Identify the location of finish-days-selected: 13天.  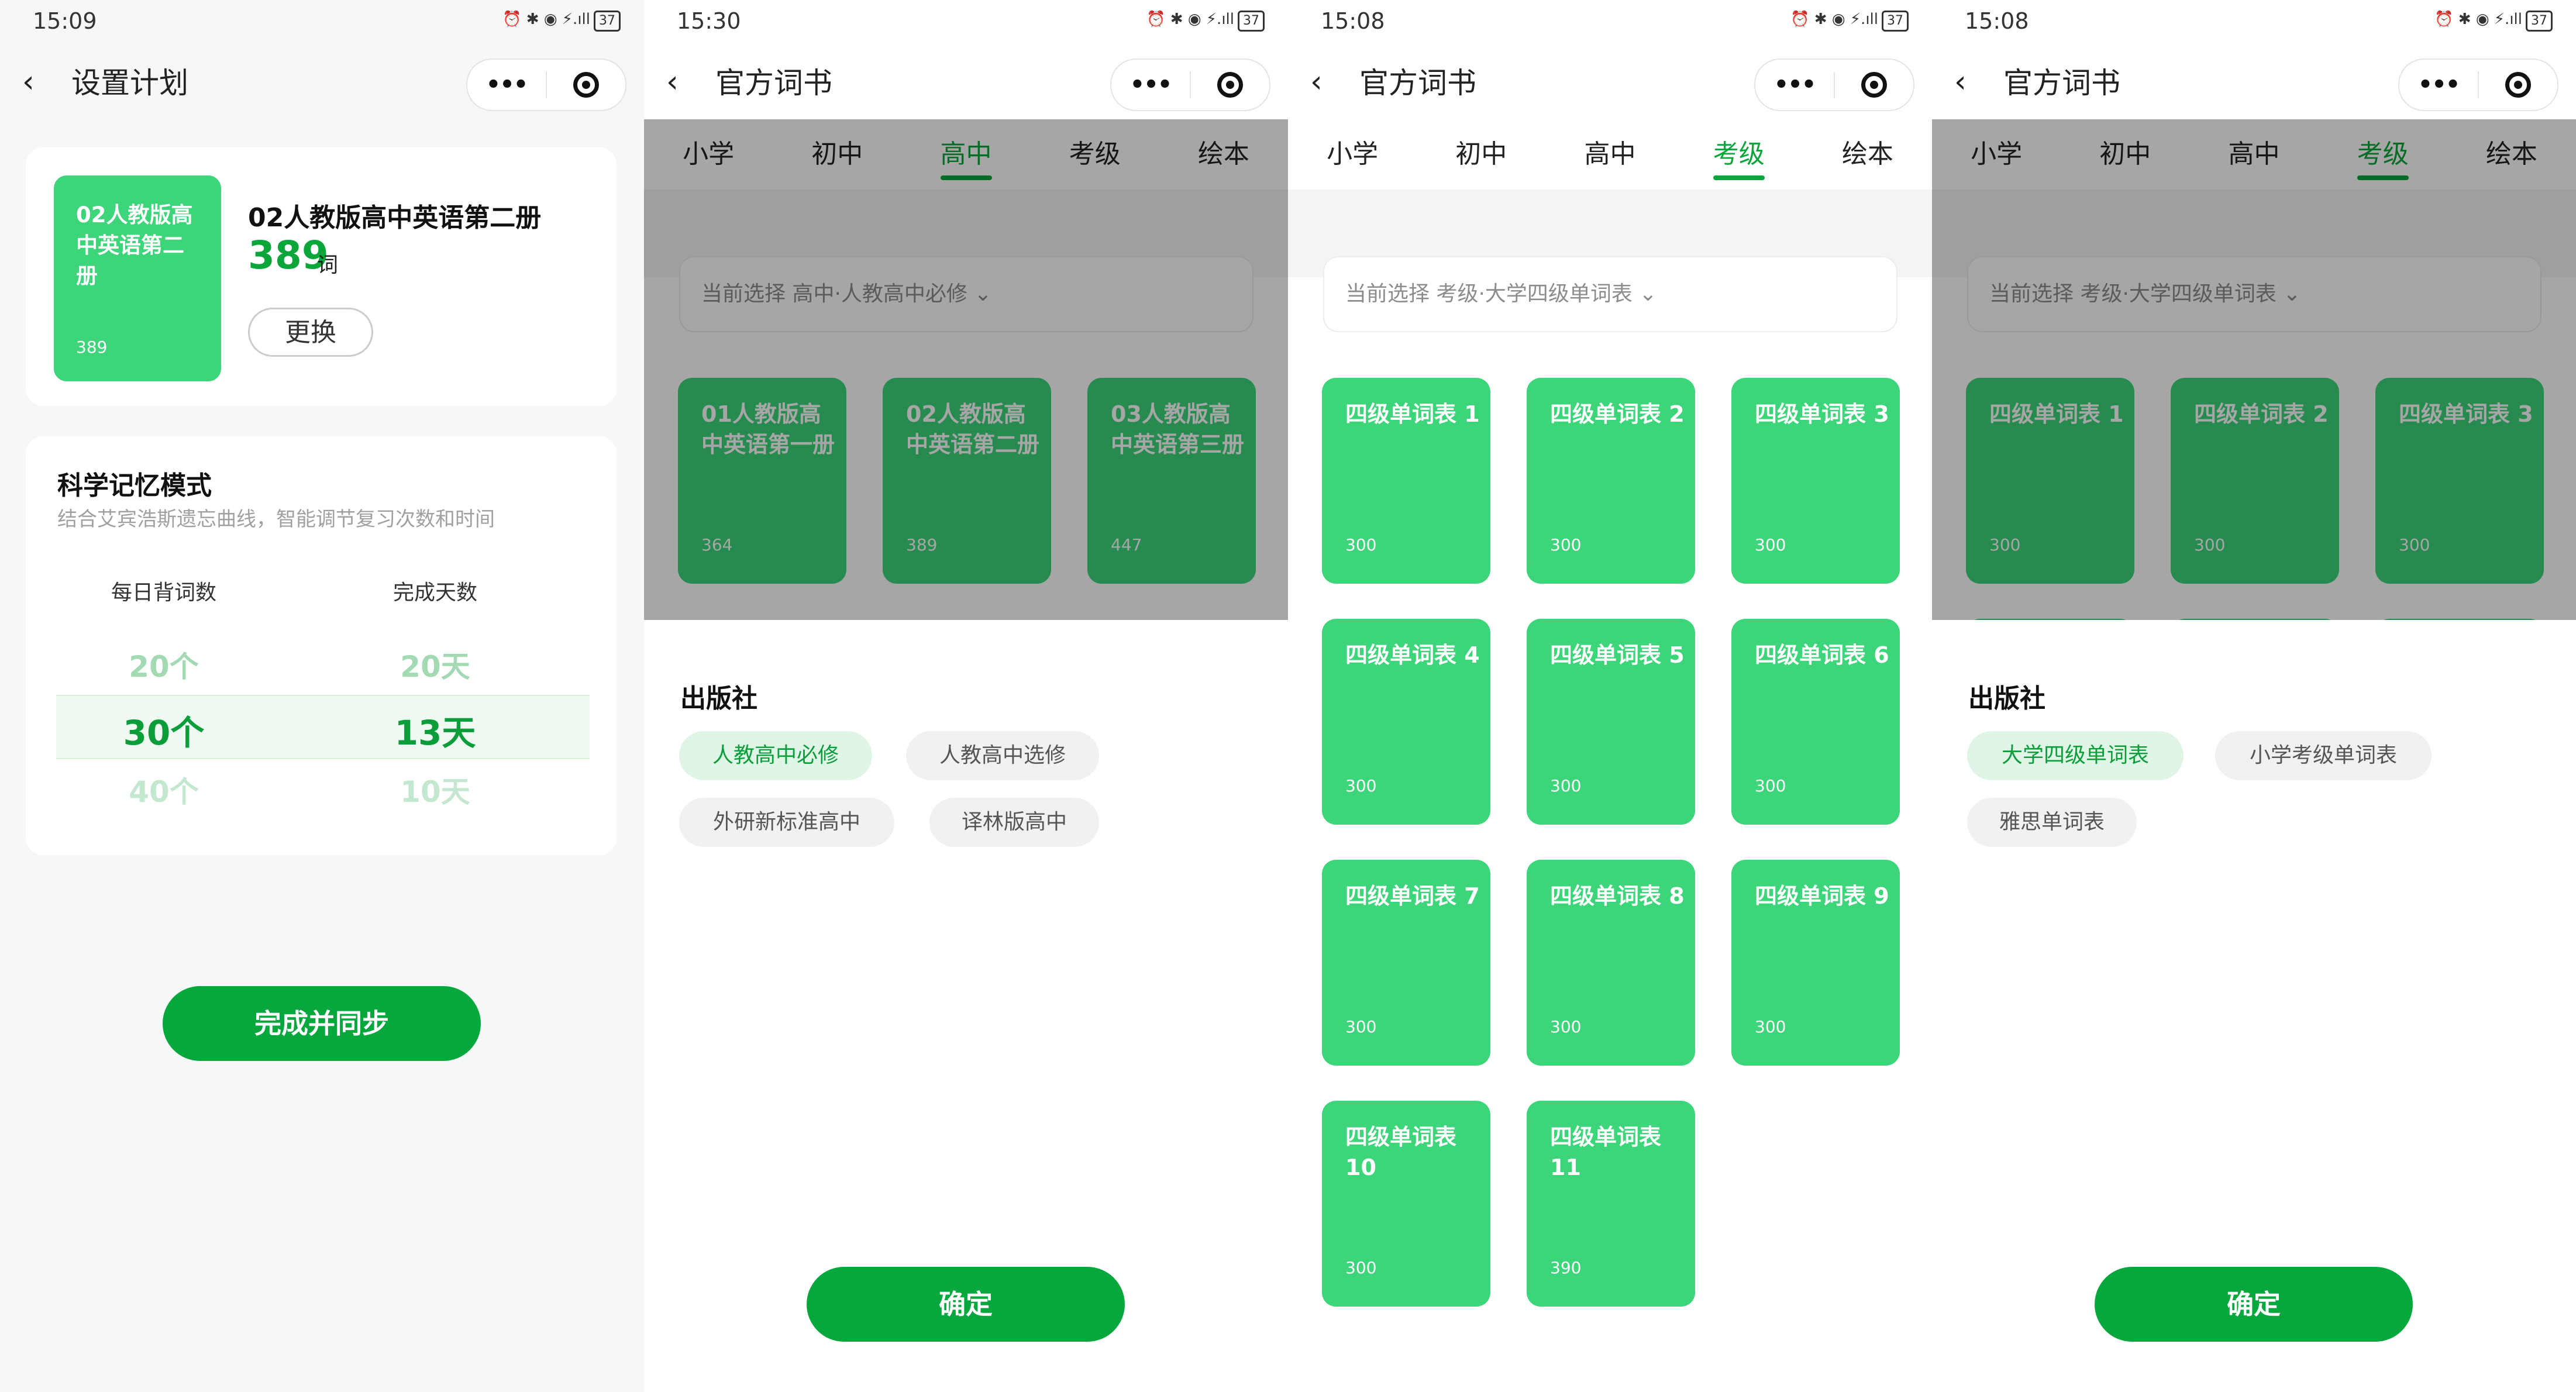
(435, 730).